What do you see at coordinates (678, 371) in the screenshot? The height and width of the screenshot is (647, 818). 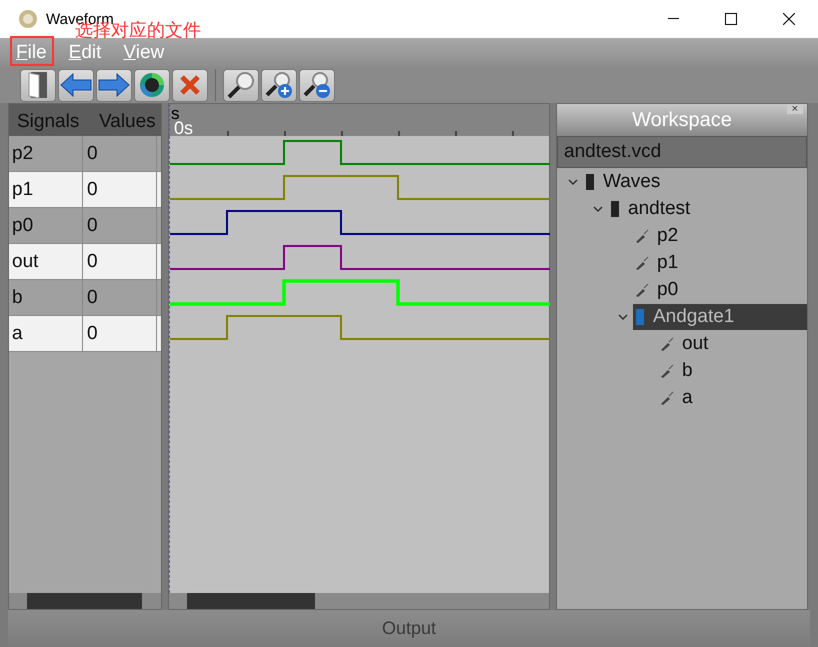 I see `tree-item: b` at bounding box center [678, 371].